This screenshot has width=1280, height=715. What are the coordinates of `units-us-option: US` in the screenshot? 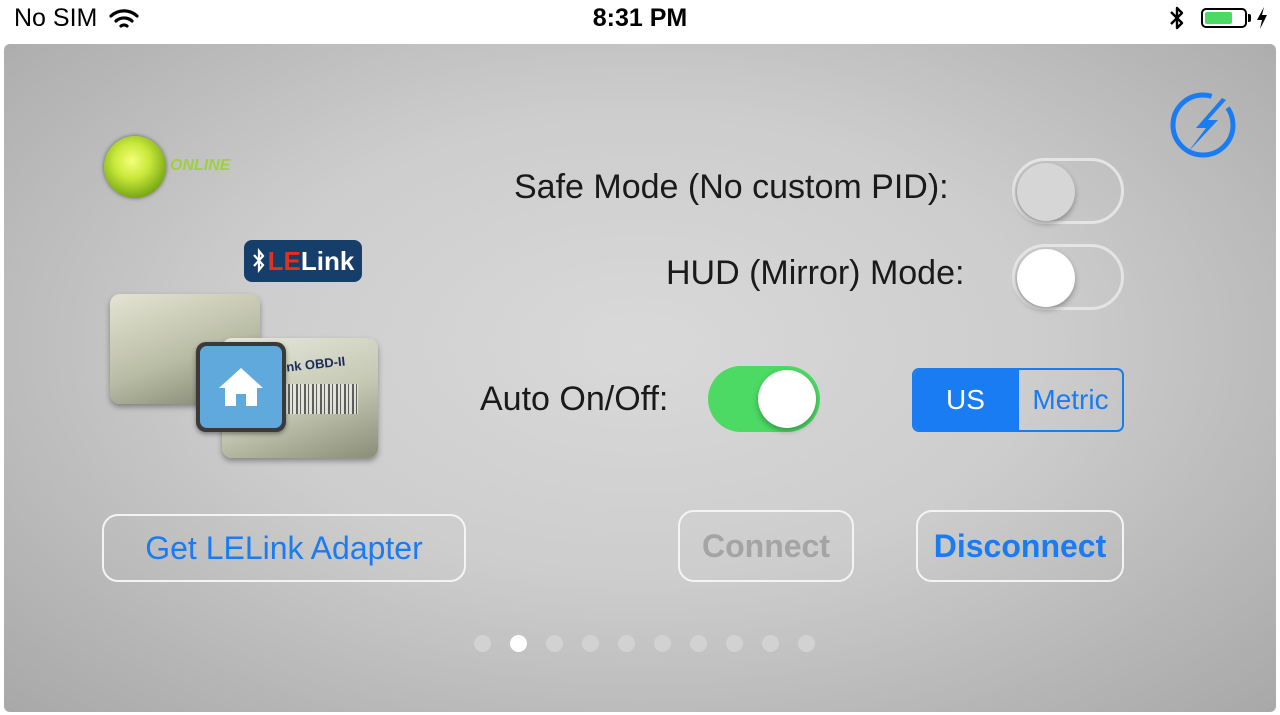 It's located at (965, 400).